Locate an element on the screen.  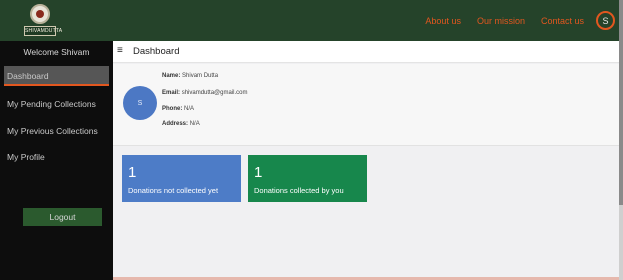
brand-logo: SHIVAMDUTTA is located at coordinates (43, 20).